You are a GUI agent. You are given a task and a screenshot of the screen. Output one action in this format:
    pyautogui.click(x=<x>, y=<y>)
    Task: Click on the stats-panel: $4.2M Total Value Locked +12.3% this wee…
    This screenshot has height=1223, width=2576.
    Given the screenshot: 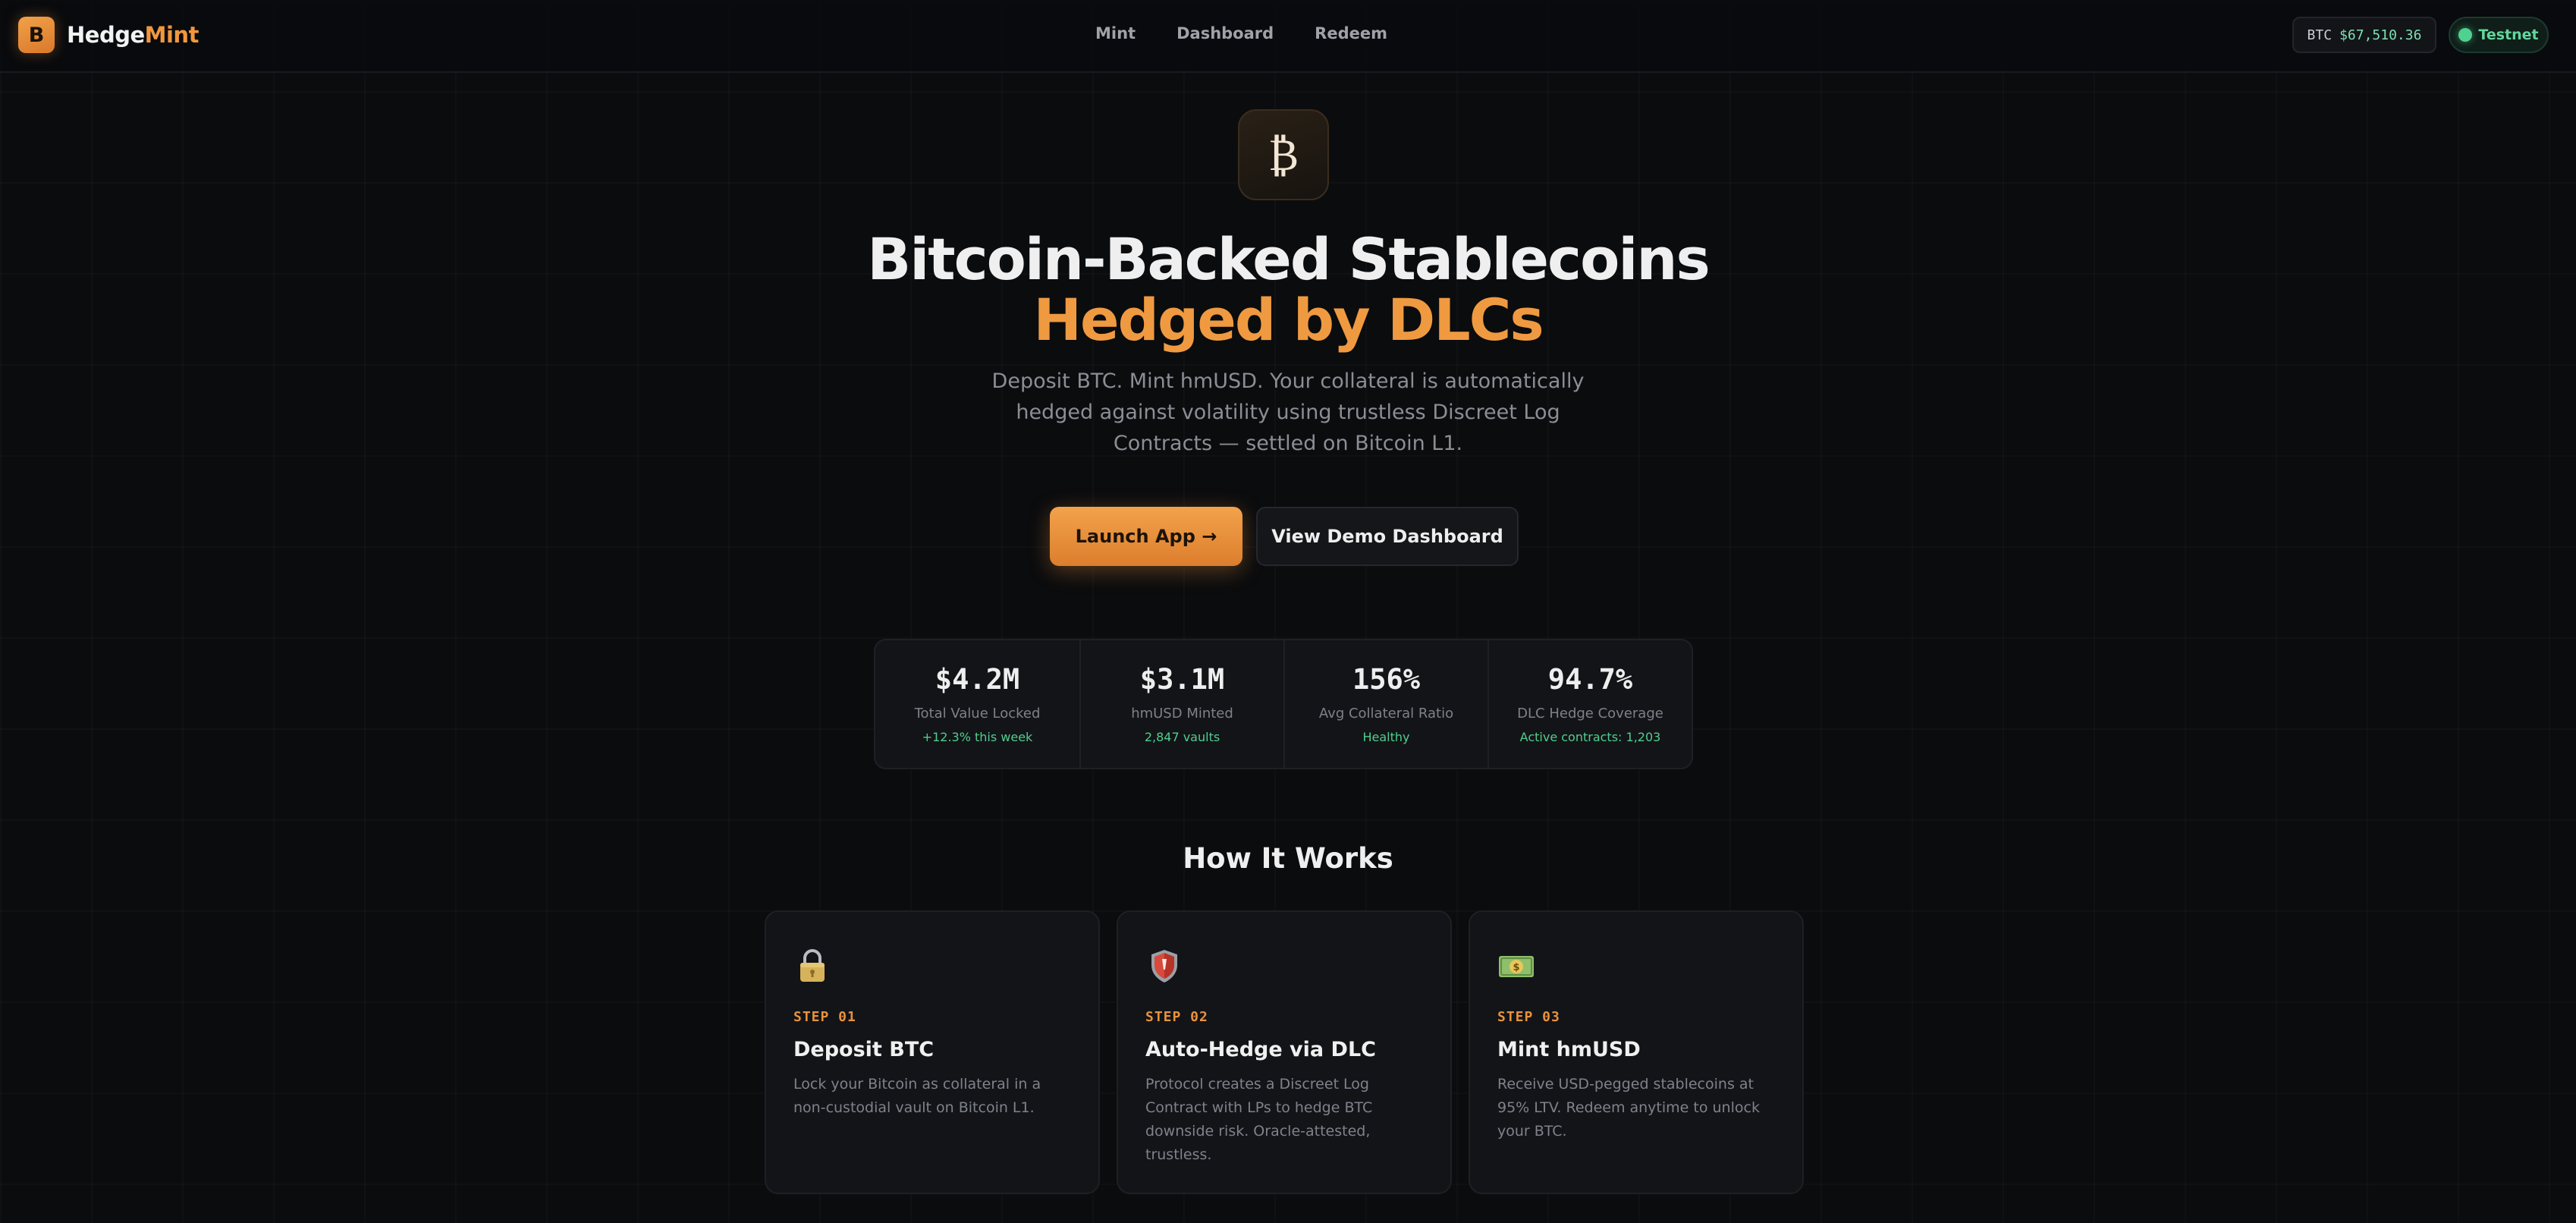 What is the action you would take?
    pyautogui.click(x=1283, y=704)
    